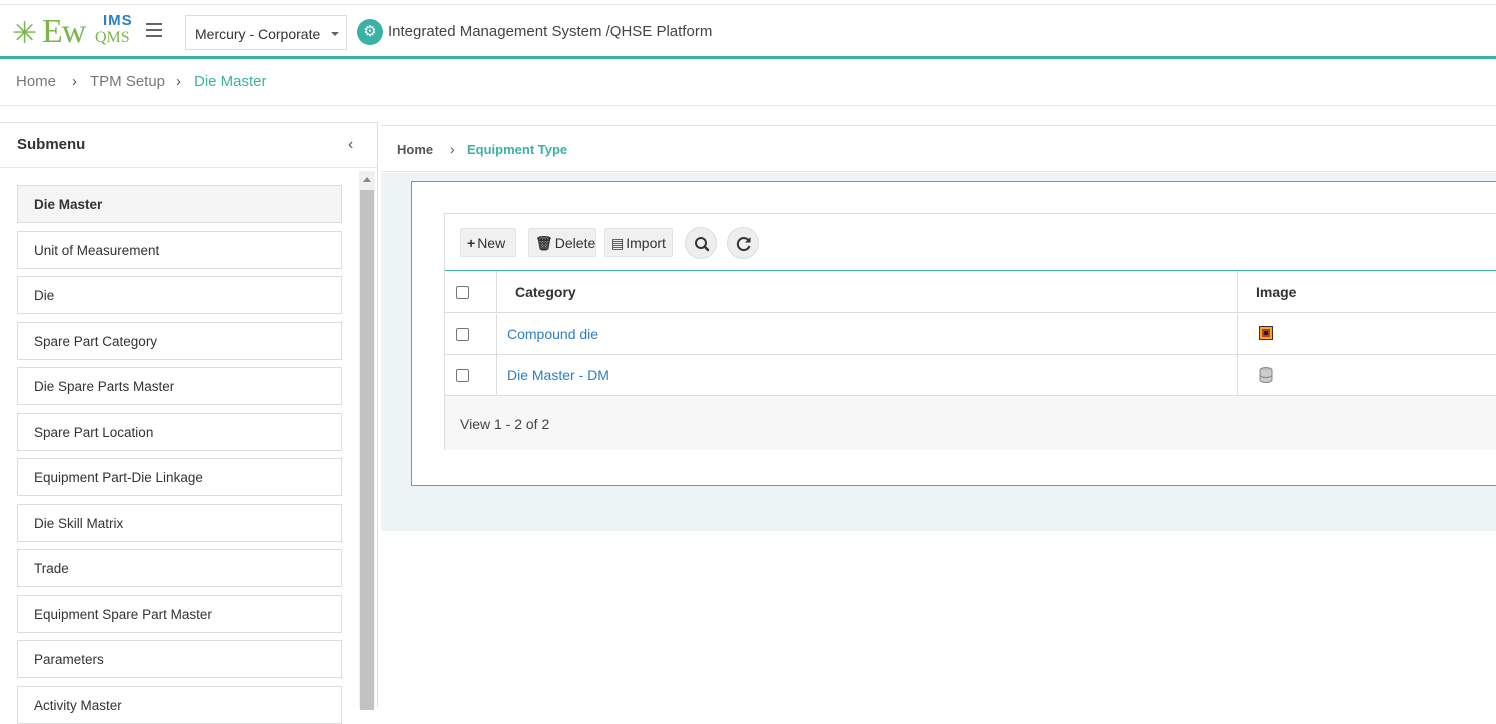 This screenshot has height=724, width=1496. I want to click on import-button: ▤ Import, so click(638, 242).